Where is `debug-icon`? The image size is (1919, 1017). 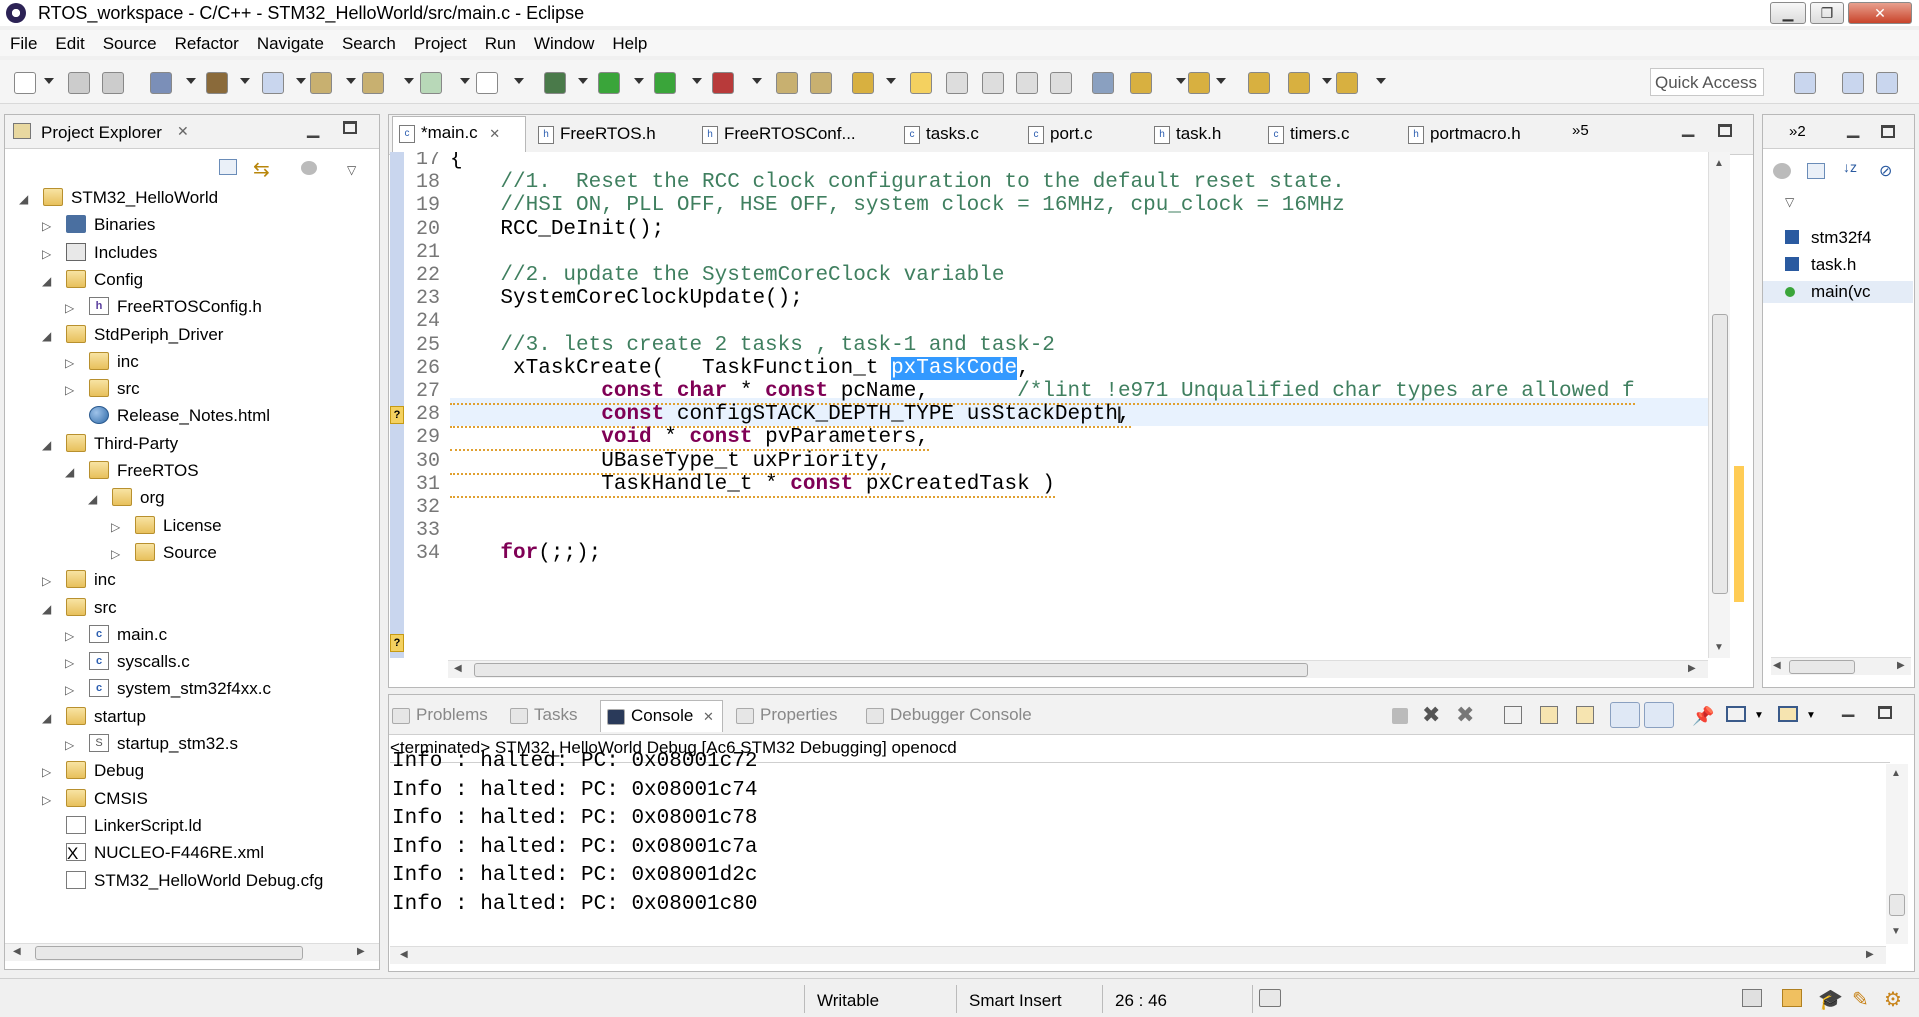 debug-icon is located at coordinates (555, 83).